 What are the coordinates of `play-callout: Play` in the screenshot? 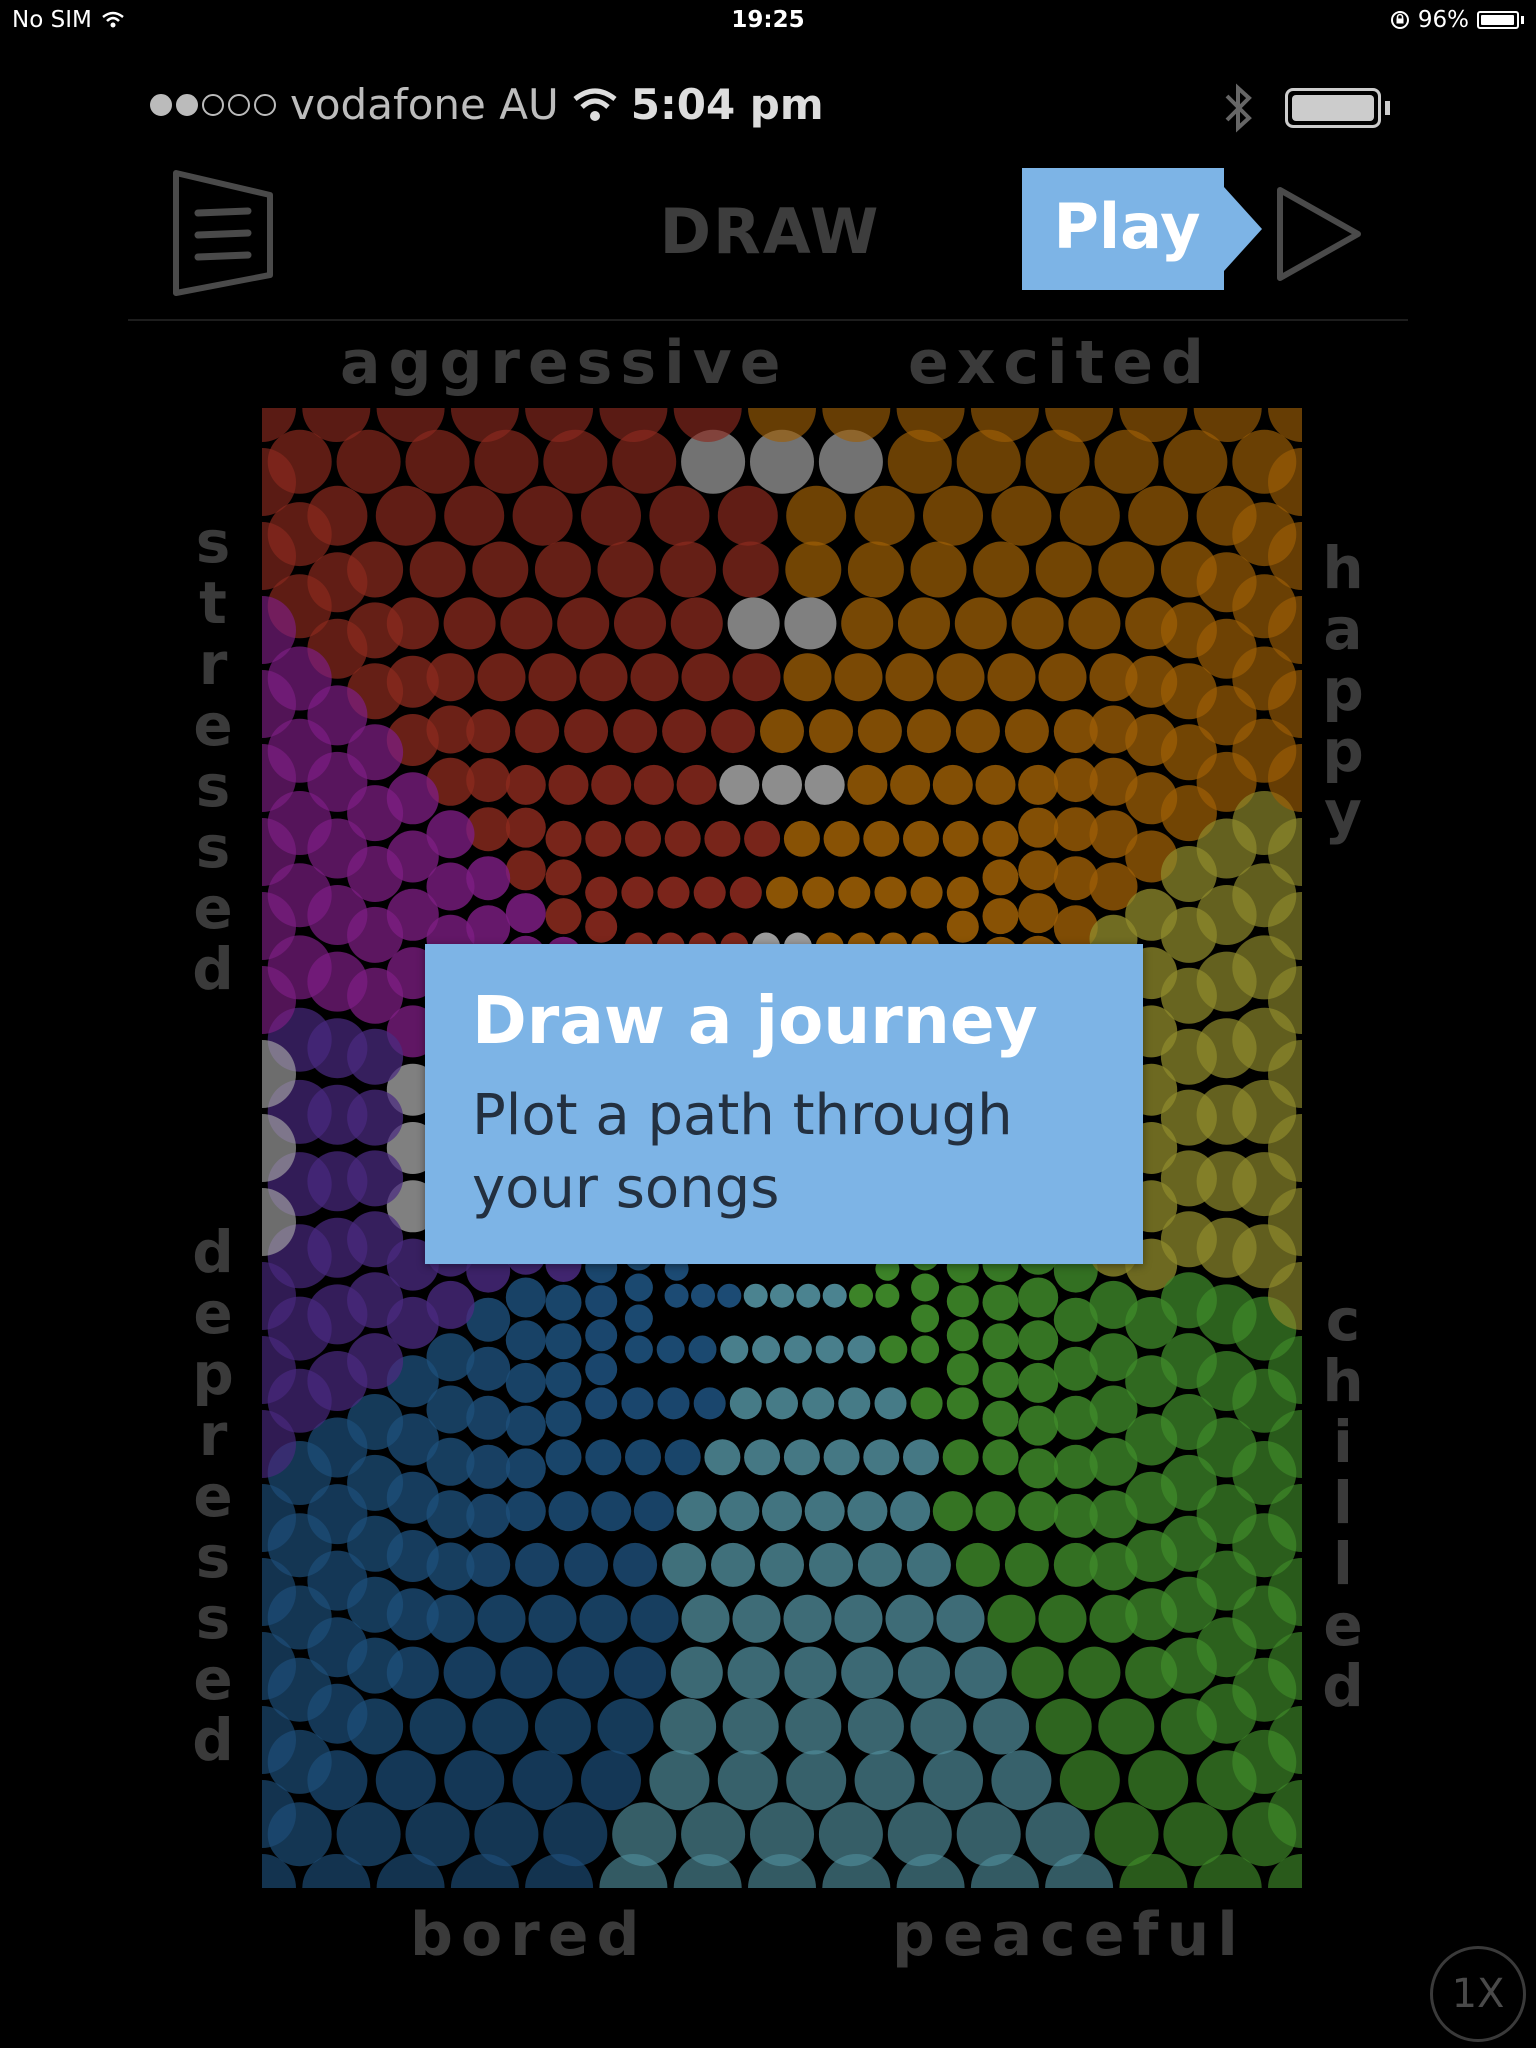 It's located at (1142, 229).